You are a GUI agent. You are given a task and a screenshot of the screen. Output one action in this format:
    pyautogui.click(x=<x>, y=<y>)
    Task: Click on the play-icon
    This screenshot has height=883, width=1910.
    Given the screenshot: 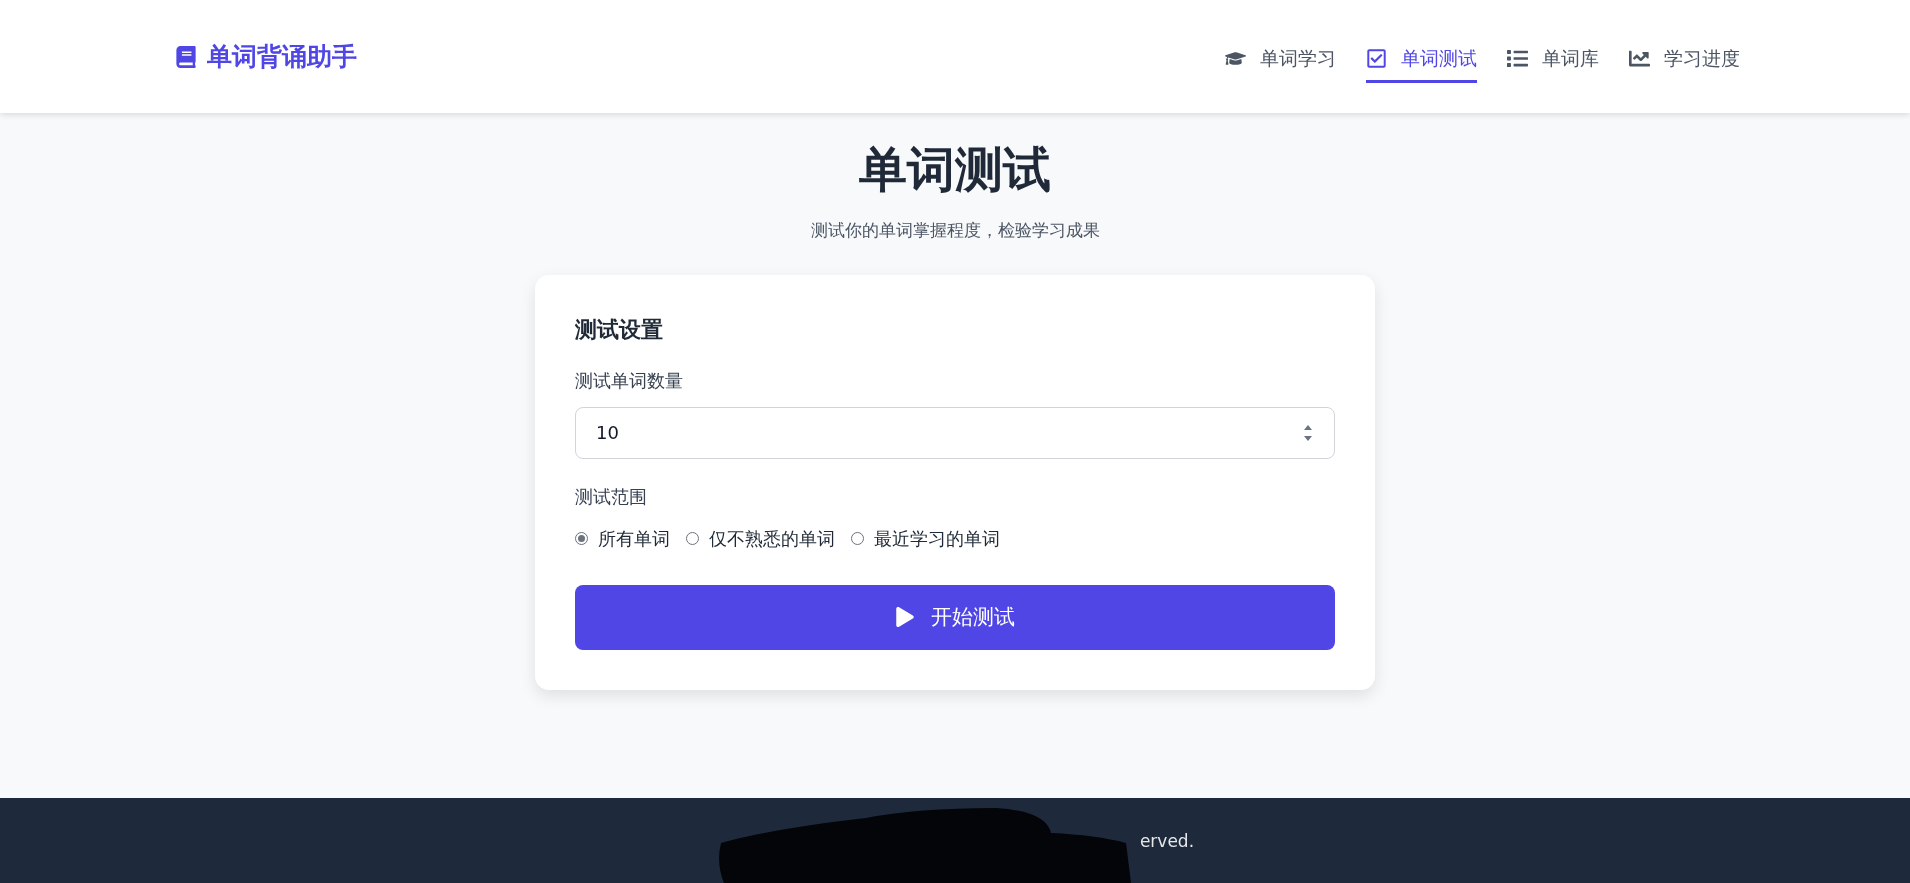 What is the action you would take?
    pyautogui.click(x=905, y=617)
    